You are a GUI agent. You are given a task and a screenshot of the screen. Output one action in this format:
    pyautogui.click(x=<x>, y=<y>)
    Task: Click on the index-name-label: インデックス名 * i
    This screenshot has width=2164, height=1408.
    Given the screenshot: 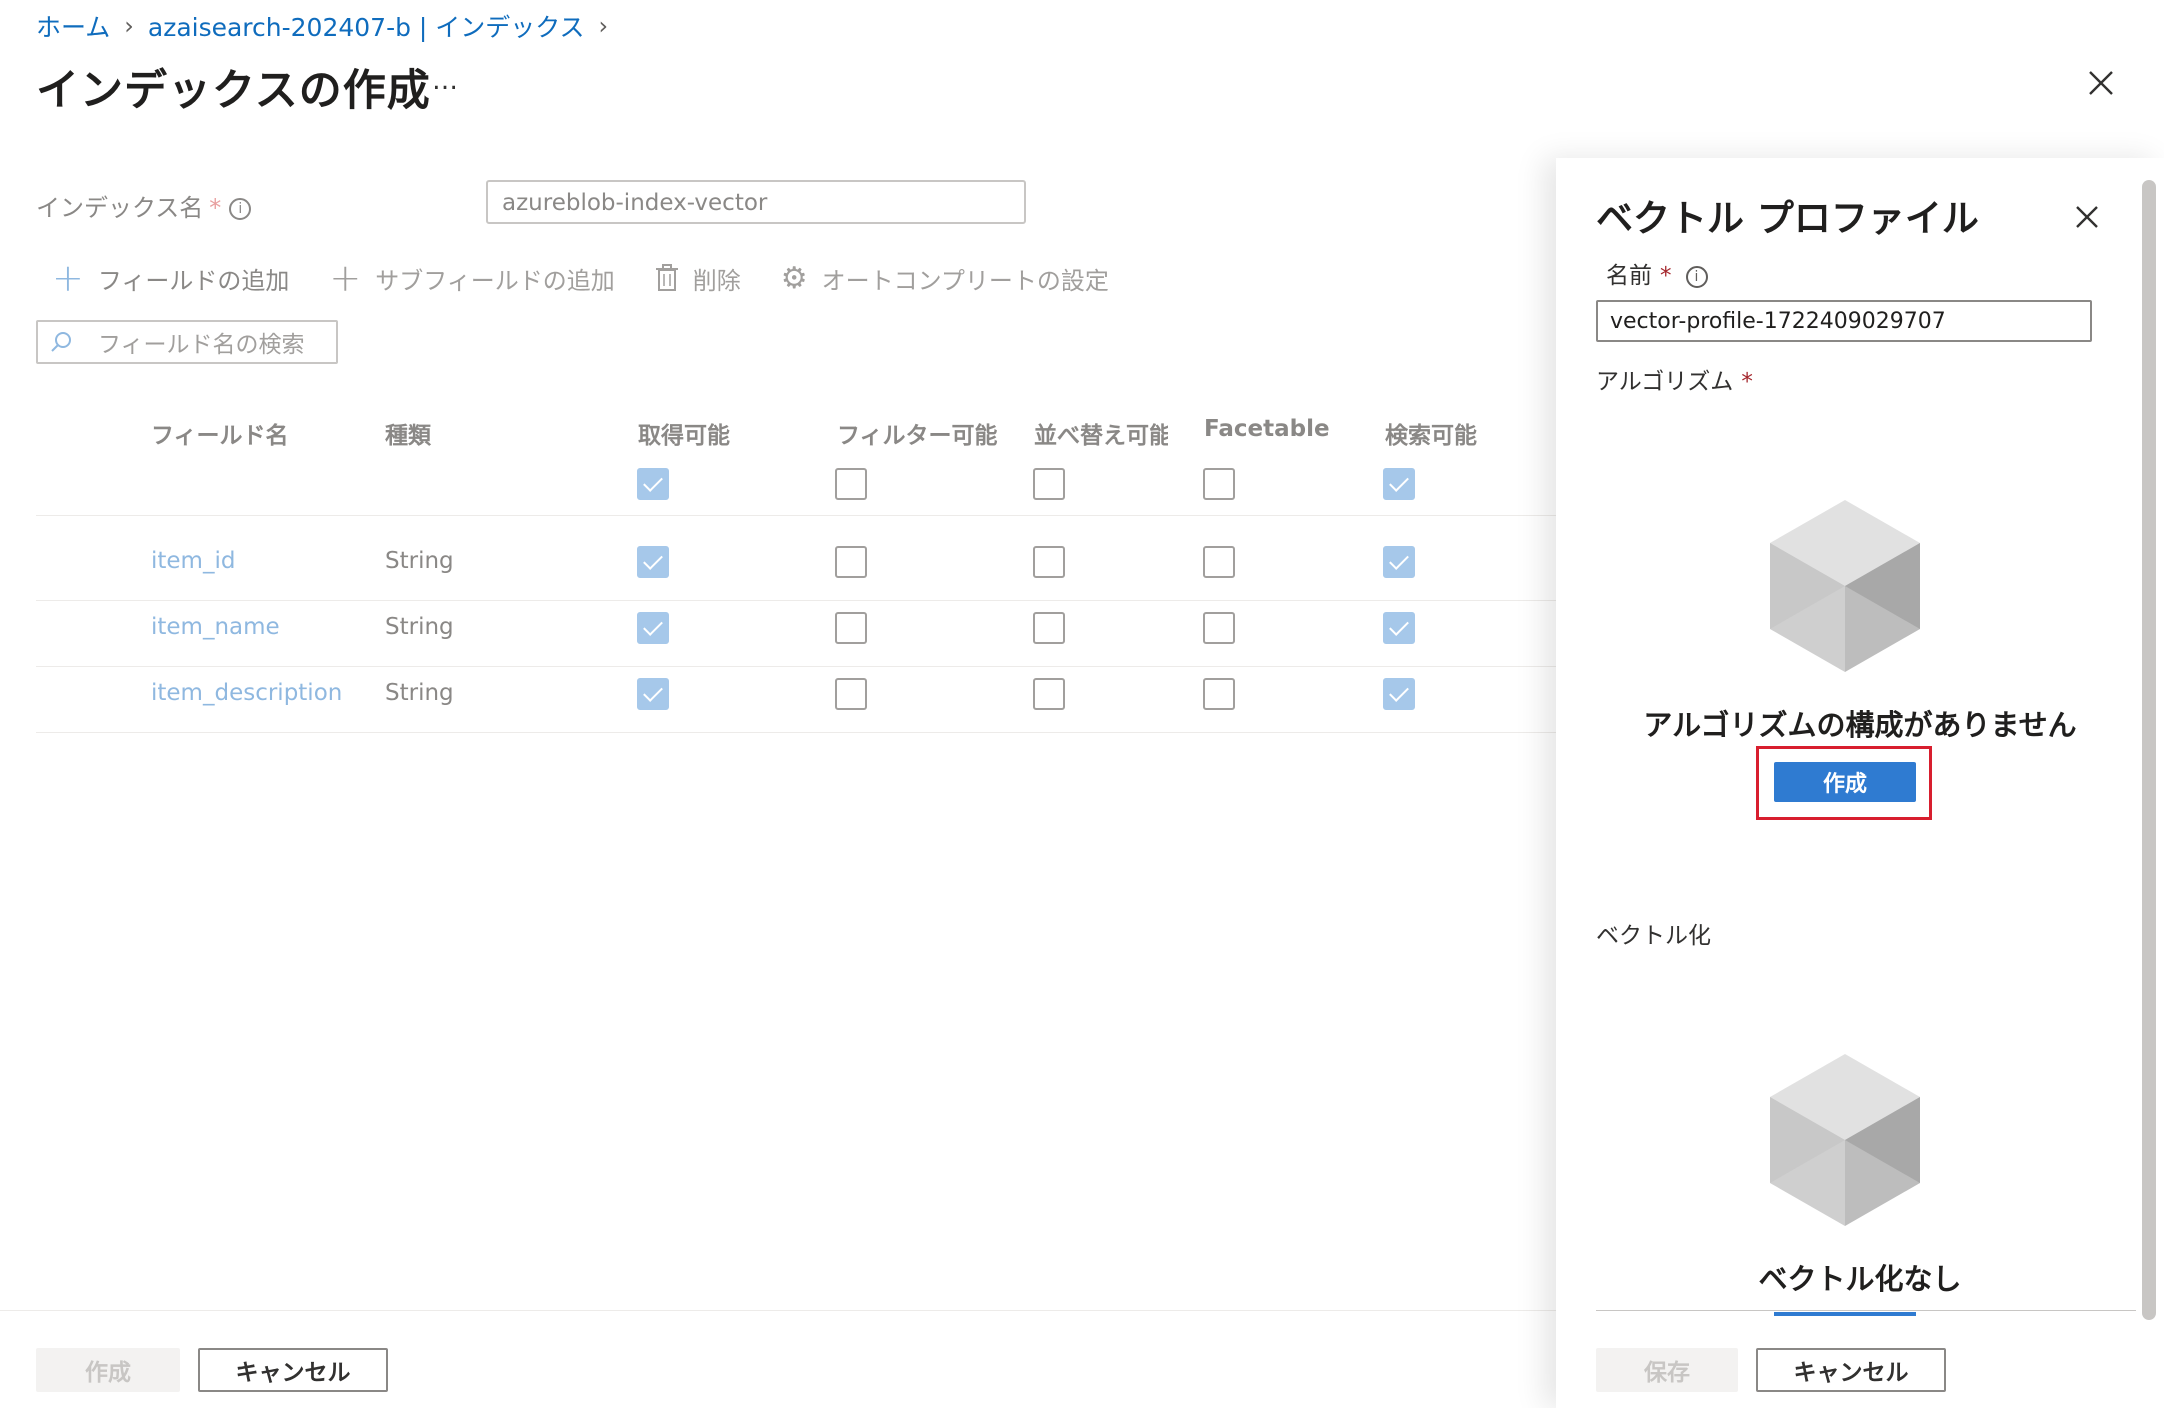 What is the action you would take?
    pyautogui.click(x=144, y=205)
    